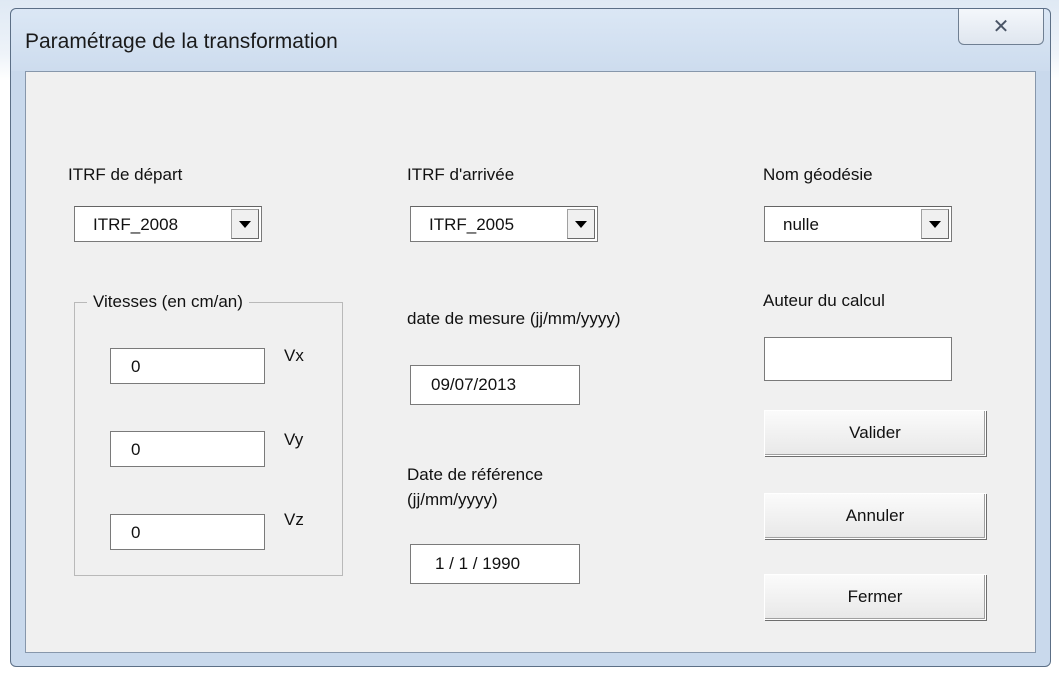  What do you see at coordinates (514, 318) in the screenshot?
I see `date-mesure-label: date de mesure (jj/mm/yyyy)` at bounding box center [514, 318].